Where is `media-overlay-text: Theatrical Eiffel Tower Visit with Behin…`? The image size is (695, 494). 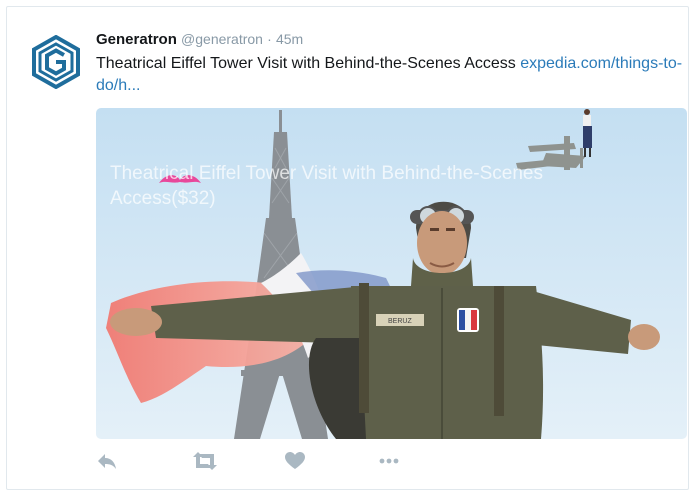 media-overlay-text: Theatrical Eiffel Tower Visit with Behin… is located at coordinates (326, 186).